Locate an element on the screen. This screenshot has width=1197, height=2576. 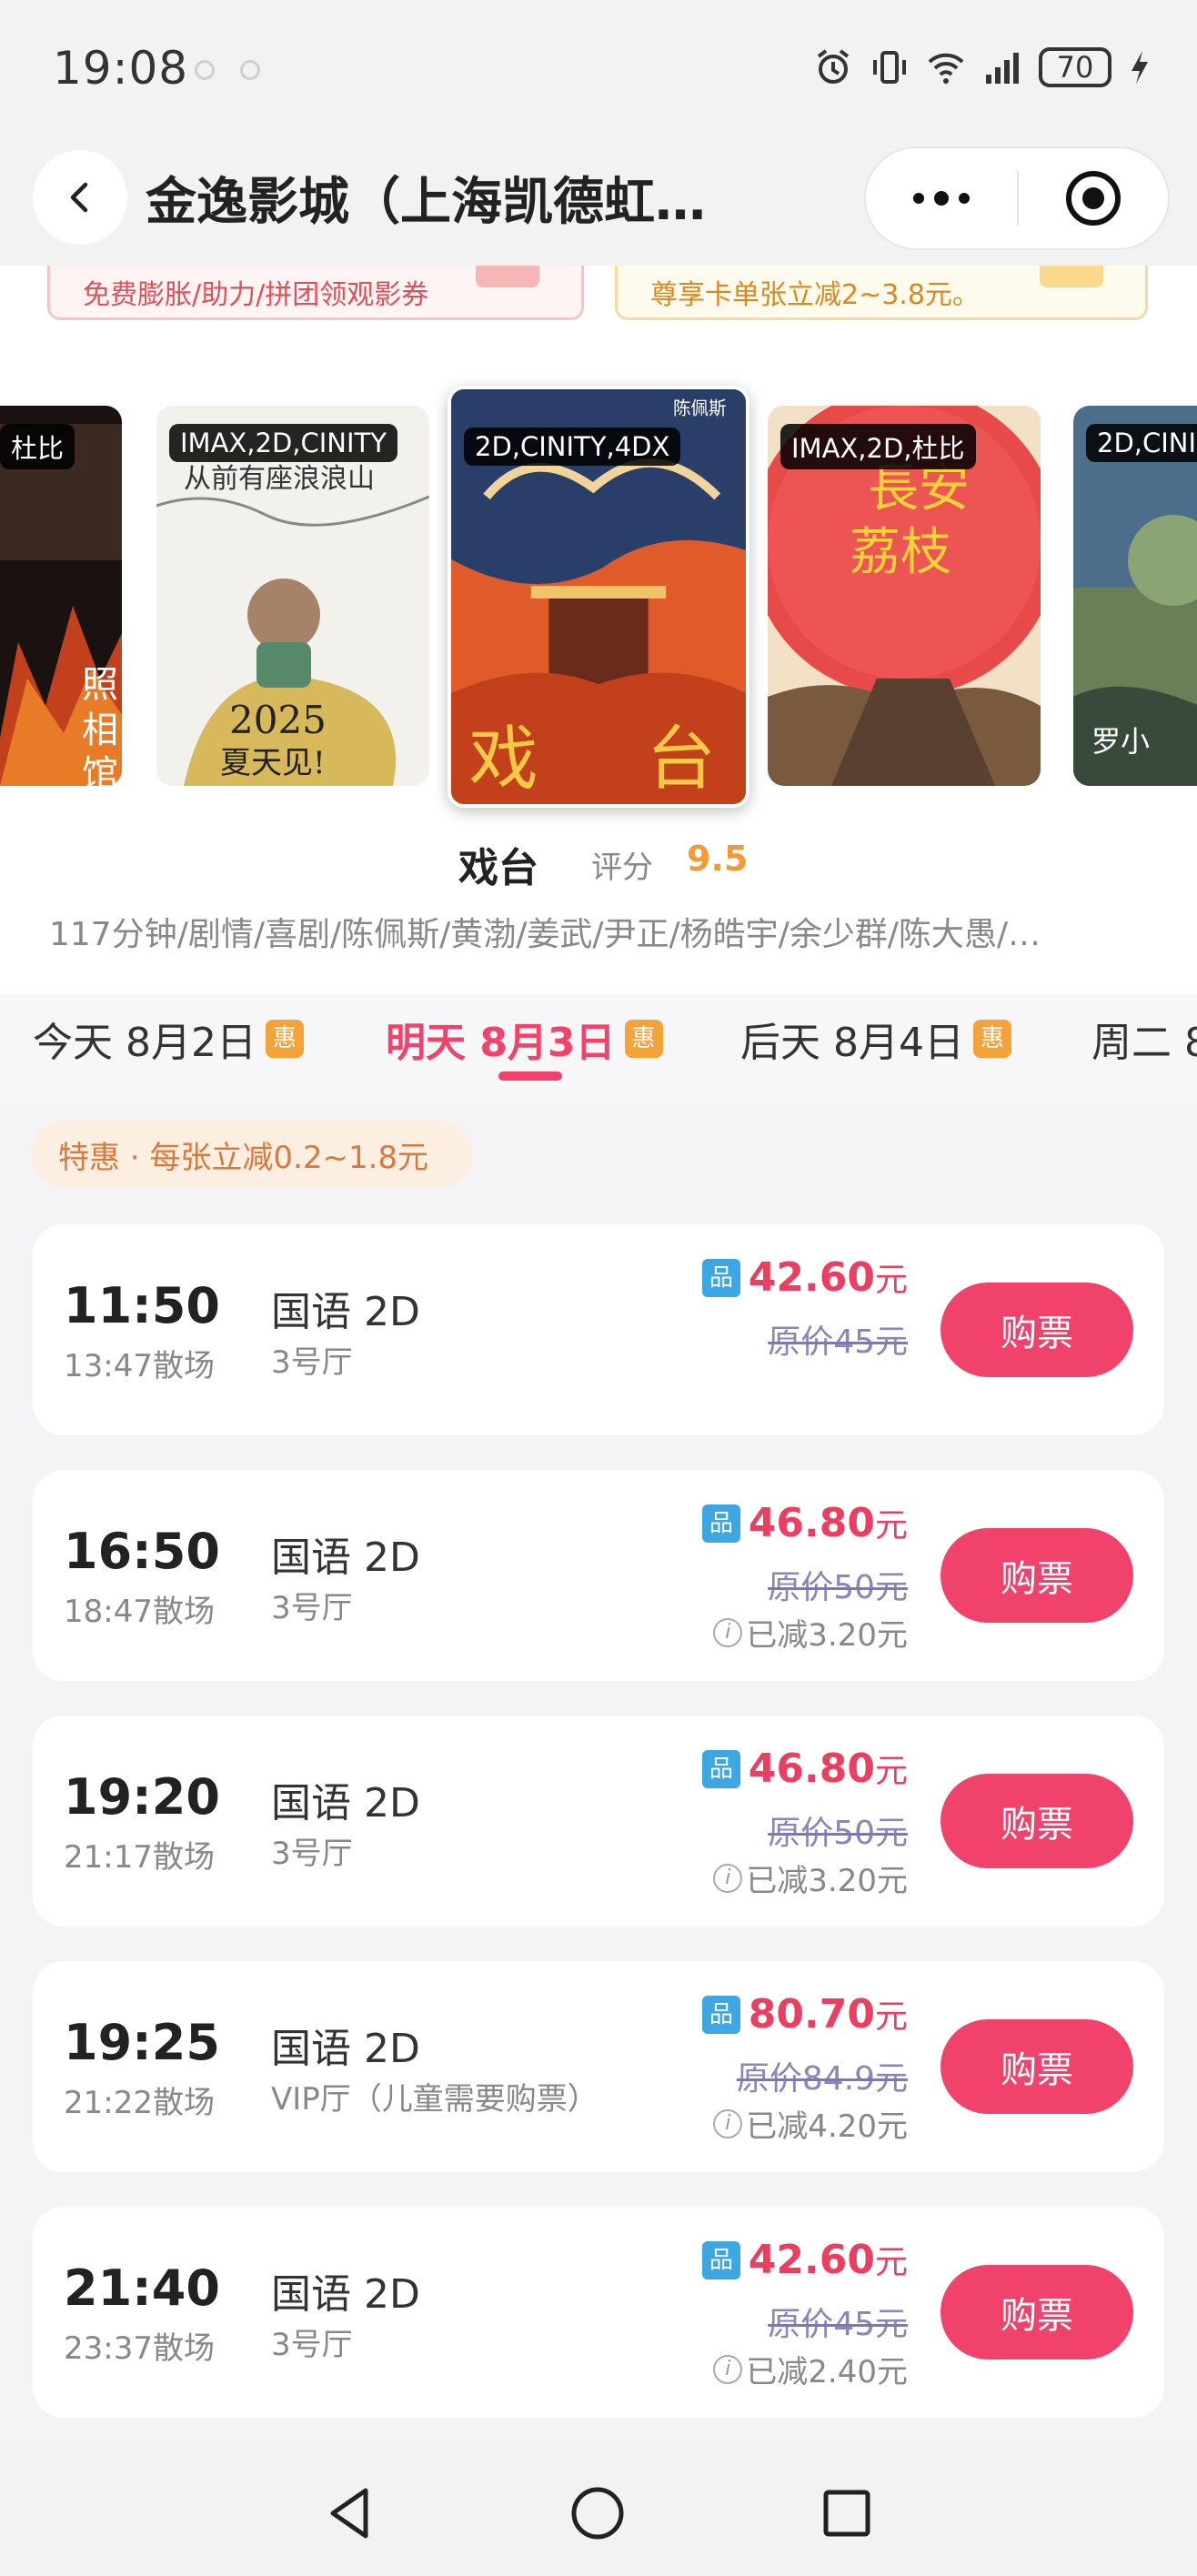
back-triangle-icon is located at coordinates (350, 2513).